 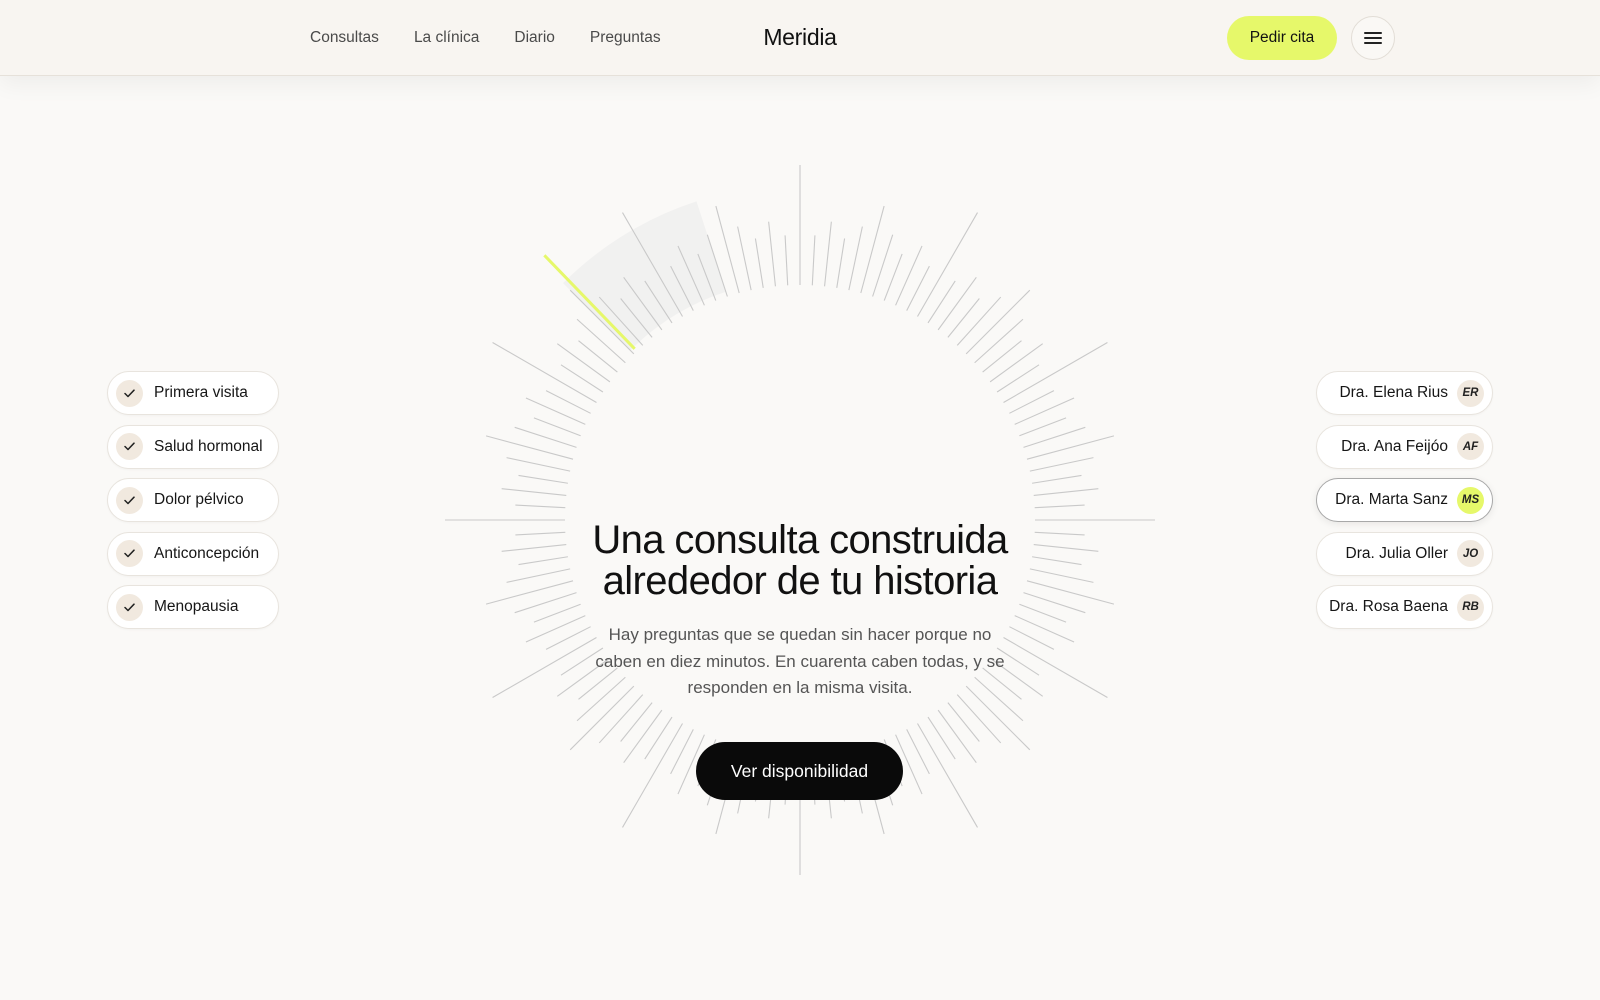 What do you see at coordinates (799, 771) in the screenshot?
I see `check-availability-button: Ver disponibilidad` at bounding box center [799, 771].